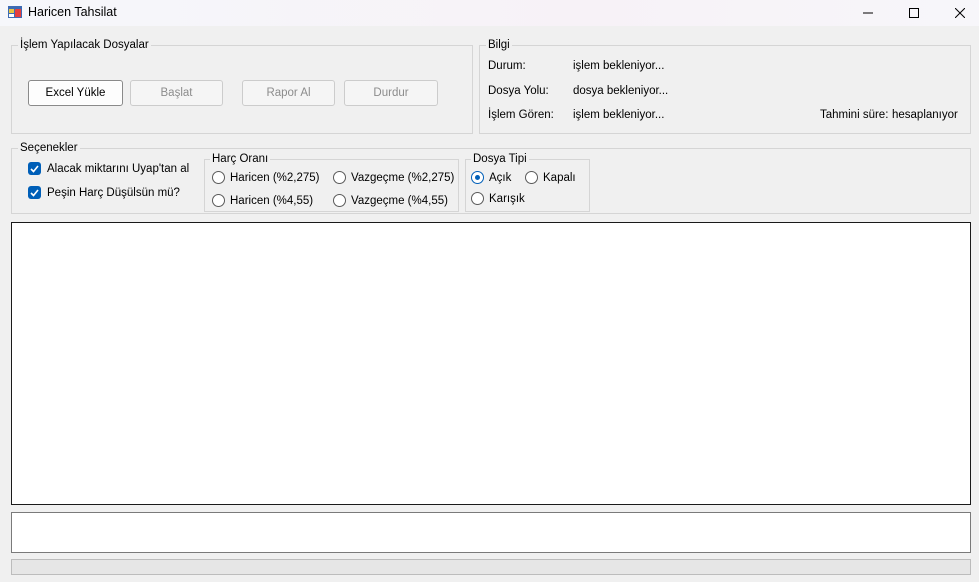 This screenshot has width=979, height=582. I want to click on radio-selected-icon, so click(477, 177).